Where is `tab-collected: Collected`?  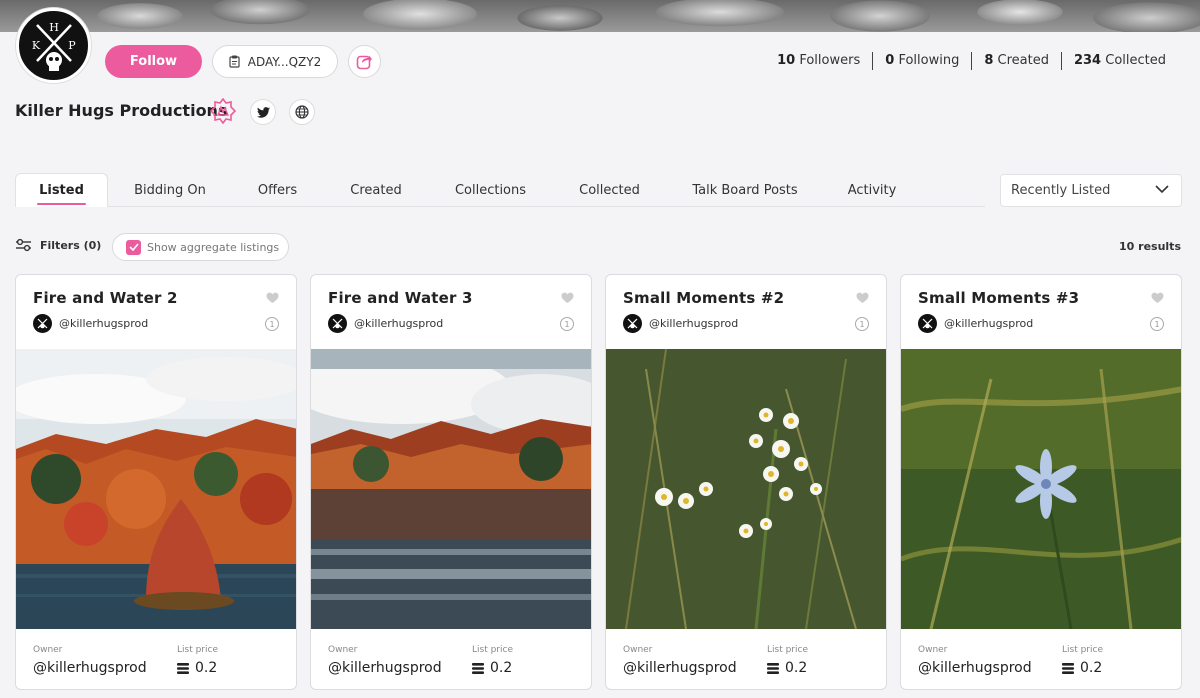 tab-collected: Collected is located at coordinates (609, 190).